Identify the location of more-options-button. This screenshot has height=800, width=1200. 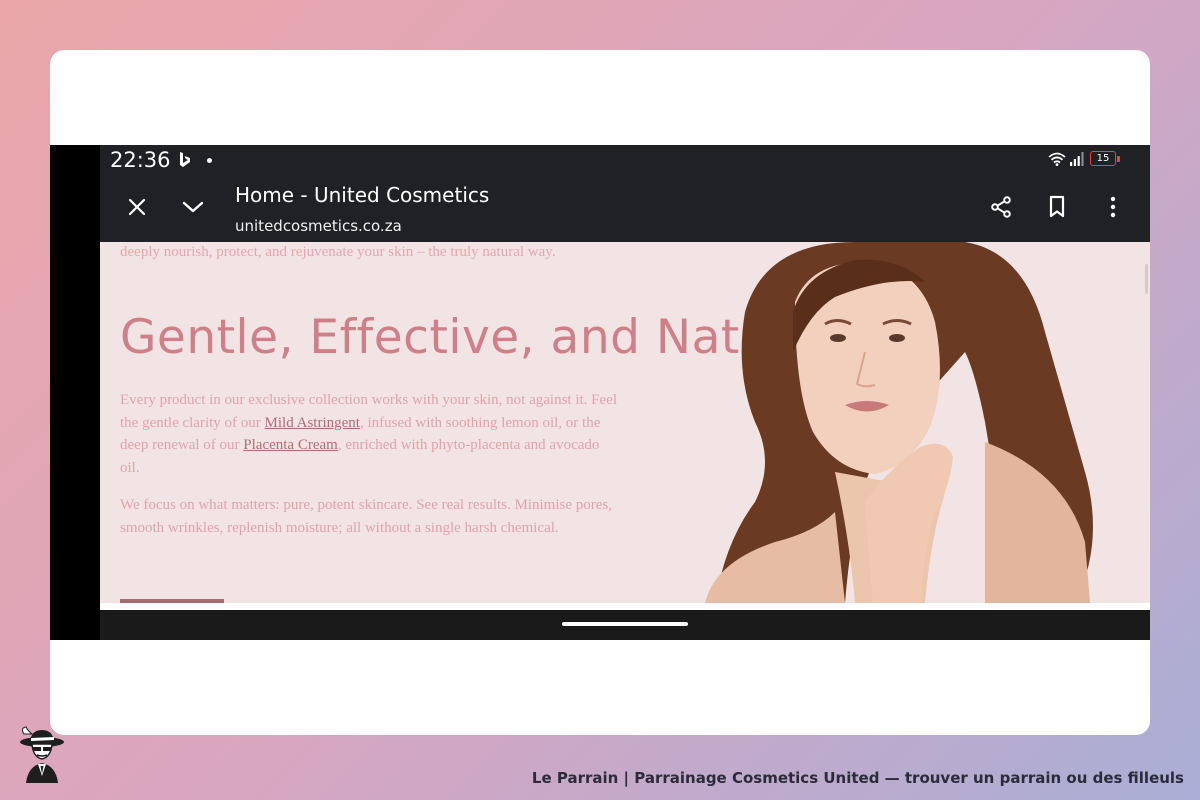
(1113, 207).